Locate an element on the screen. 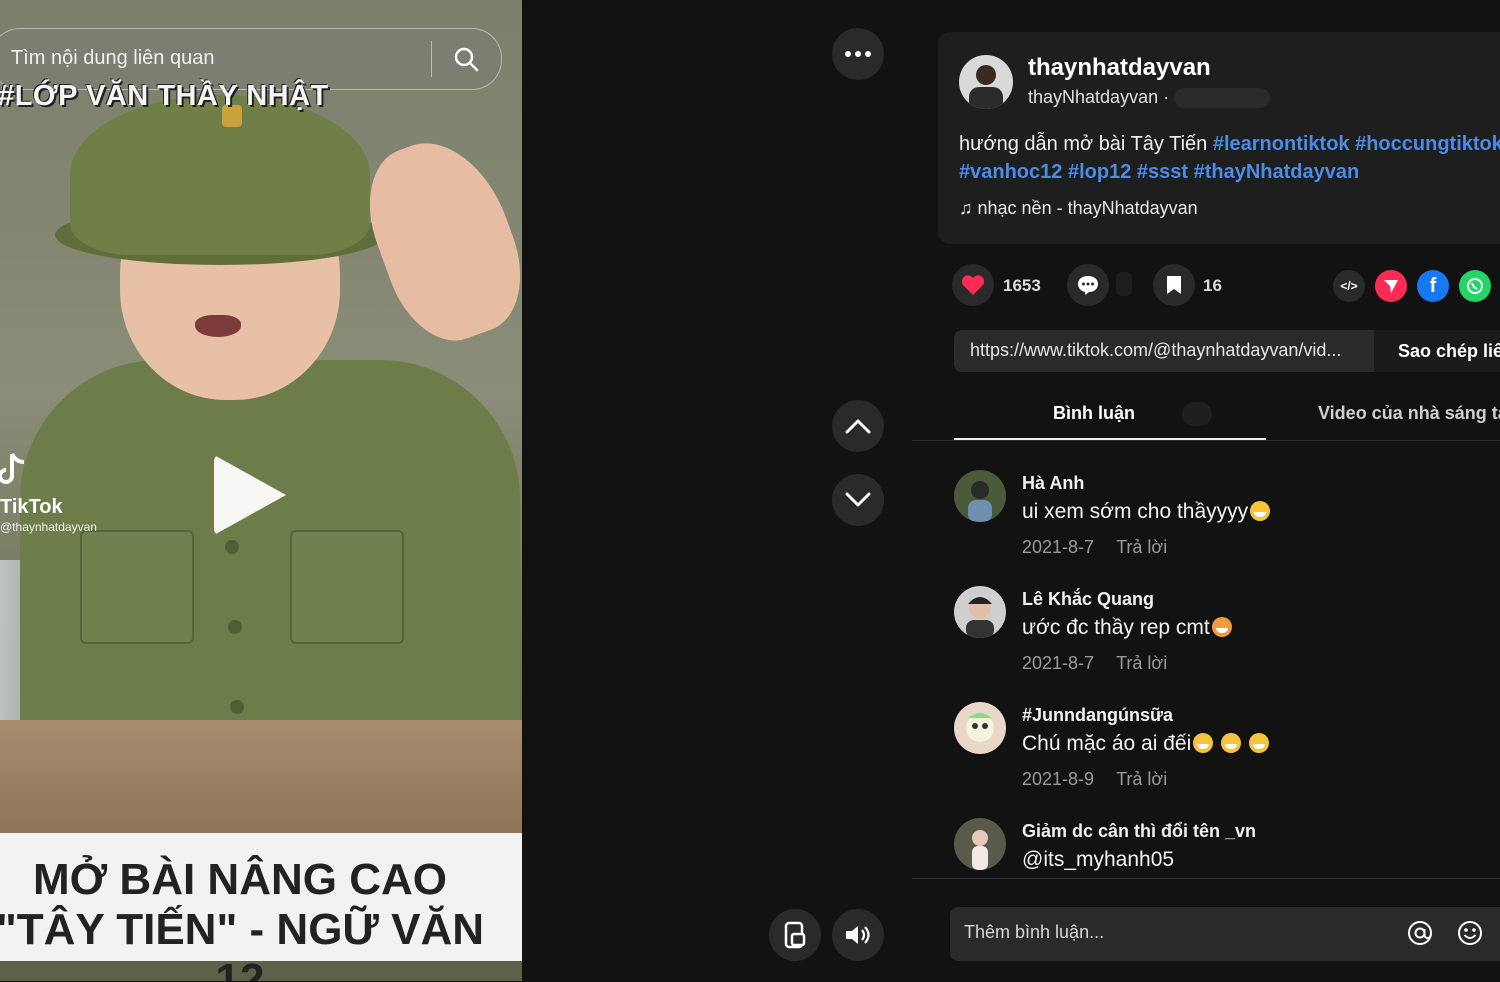 This screenshot has height=982, width=1500. like-button is located at coordinates (973, 285).